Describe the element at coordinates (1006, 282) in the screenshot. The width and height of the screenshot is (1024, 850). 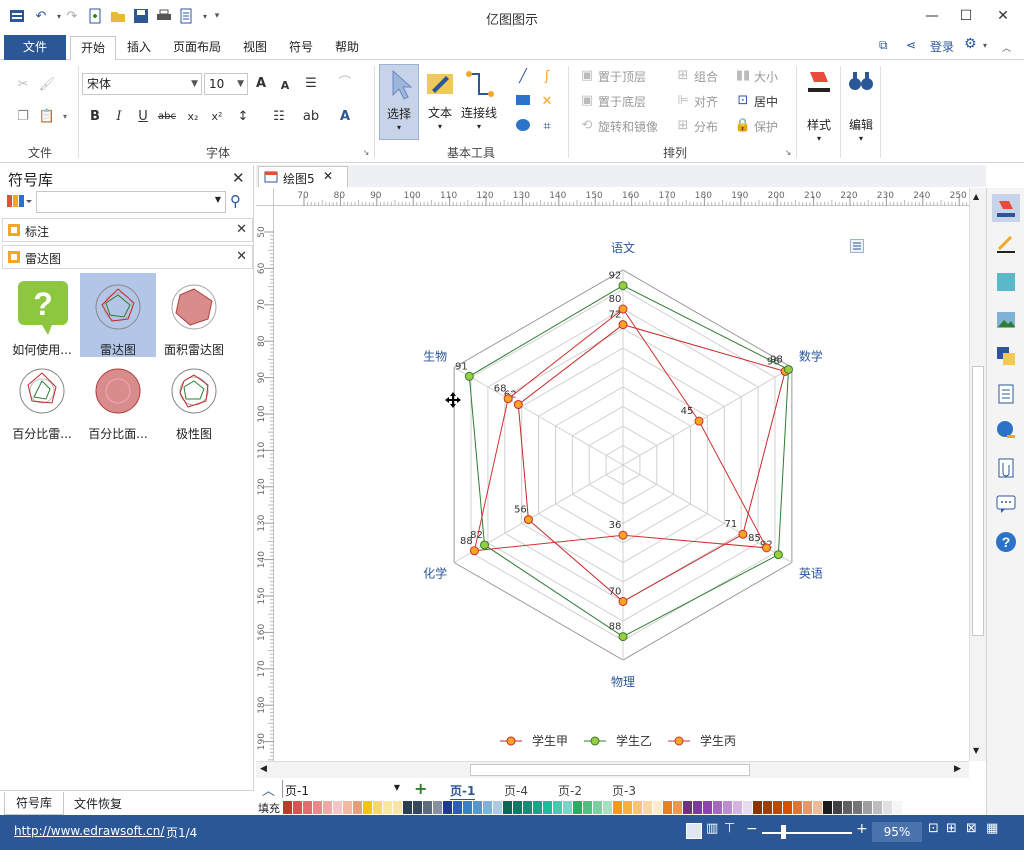
I see `shadow-panel-icon` at that location.